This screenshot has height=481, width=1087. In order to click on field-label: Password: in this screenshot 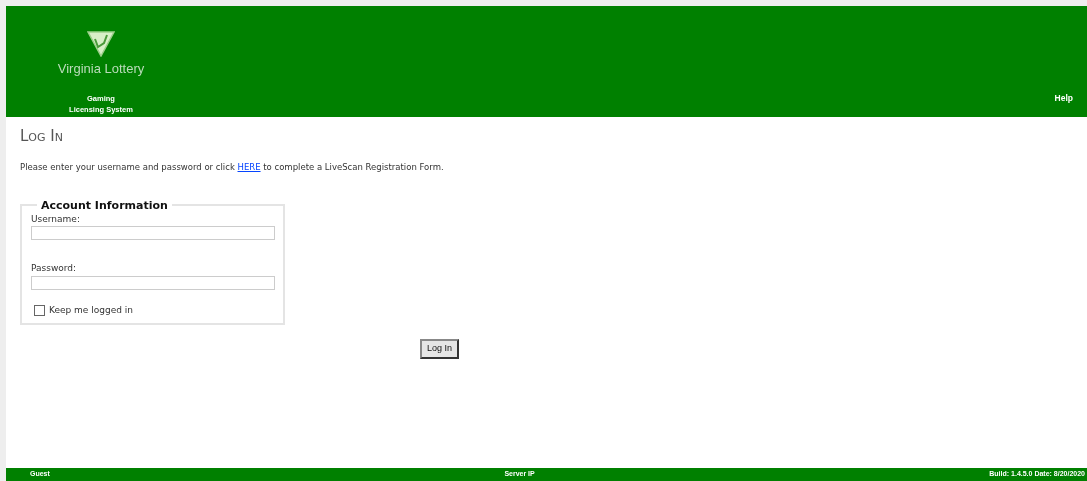, I will do `click(54, 269)`.